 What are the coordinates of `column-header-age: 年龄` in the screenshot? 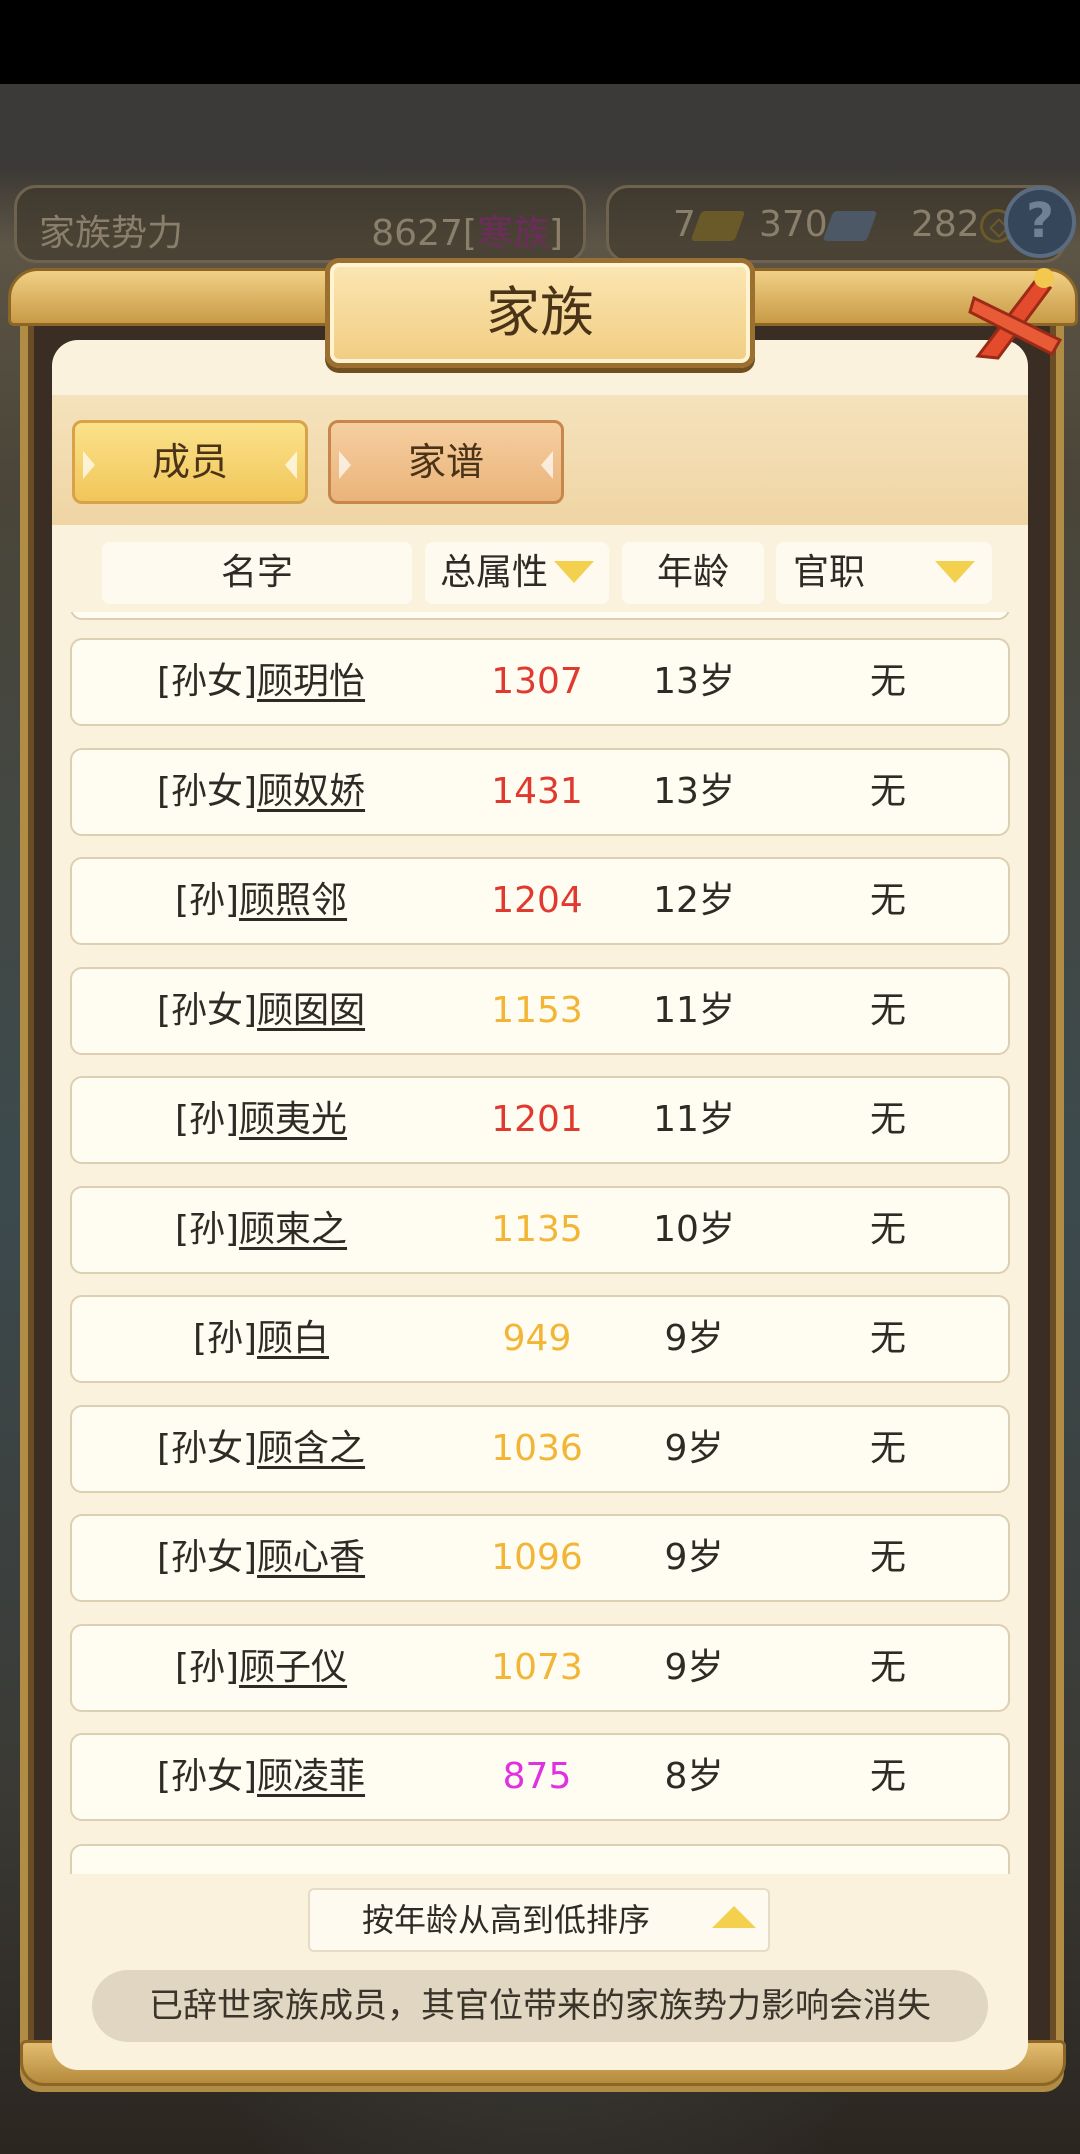 It's located at (693, 573).